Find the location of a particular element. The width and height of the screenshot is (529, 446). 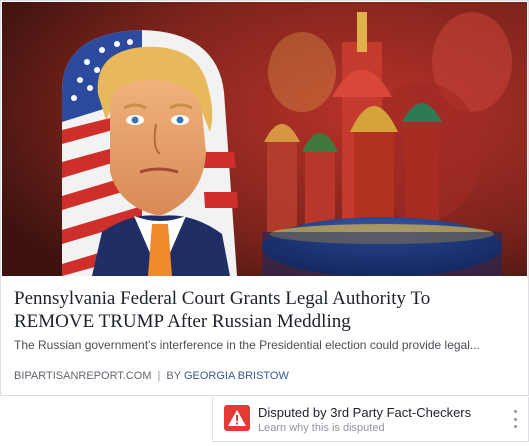

warning-icon is located at coordinates (237, 418).